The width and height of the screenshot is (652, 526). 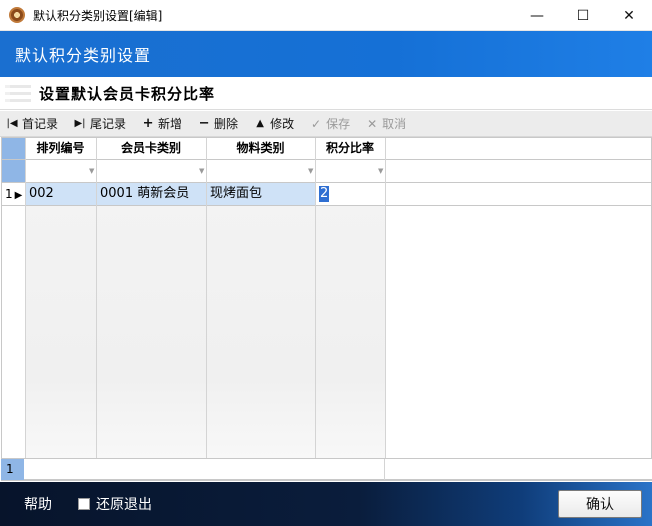 I want to click on app-logo-icon, so click(x=17, y=15).